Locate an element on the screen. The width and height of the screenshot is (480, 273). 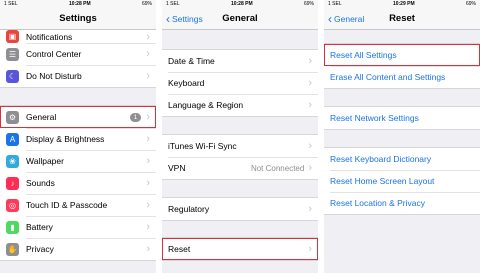
general-item-label: Date & Time is located at coordinates (191, 61).